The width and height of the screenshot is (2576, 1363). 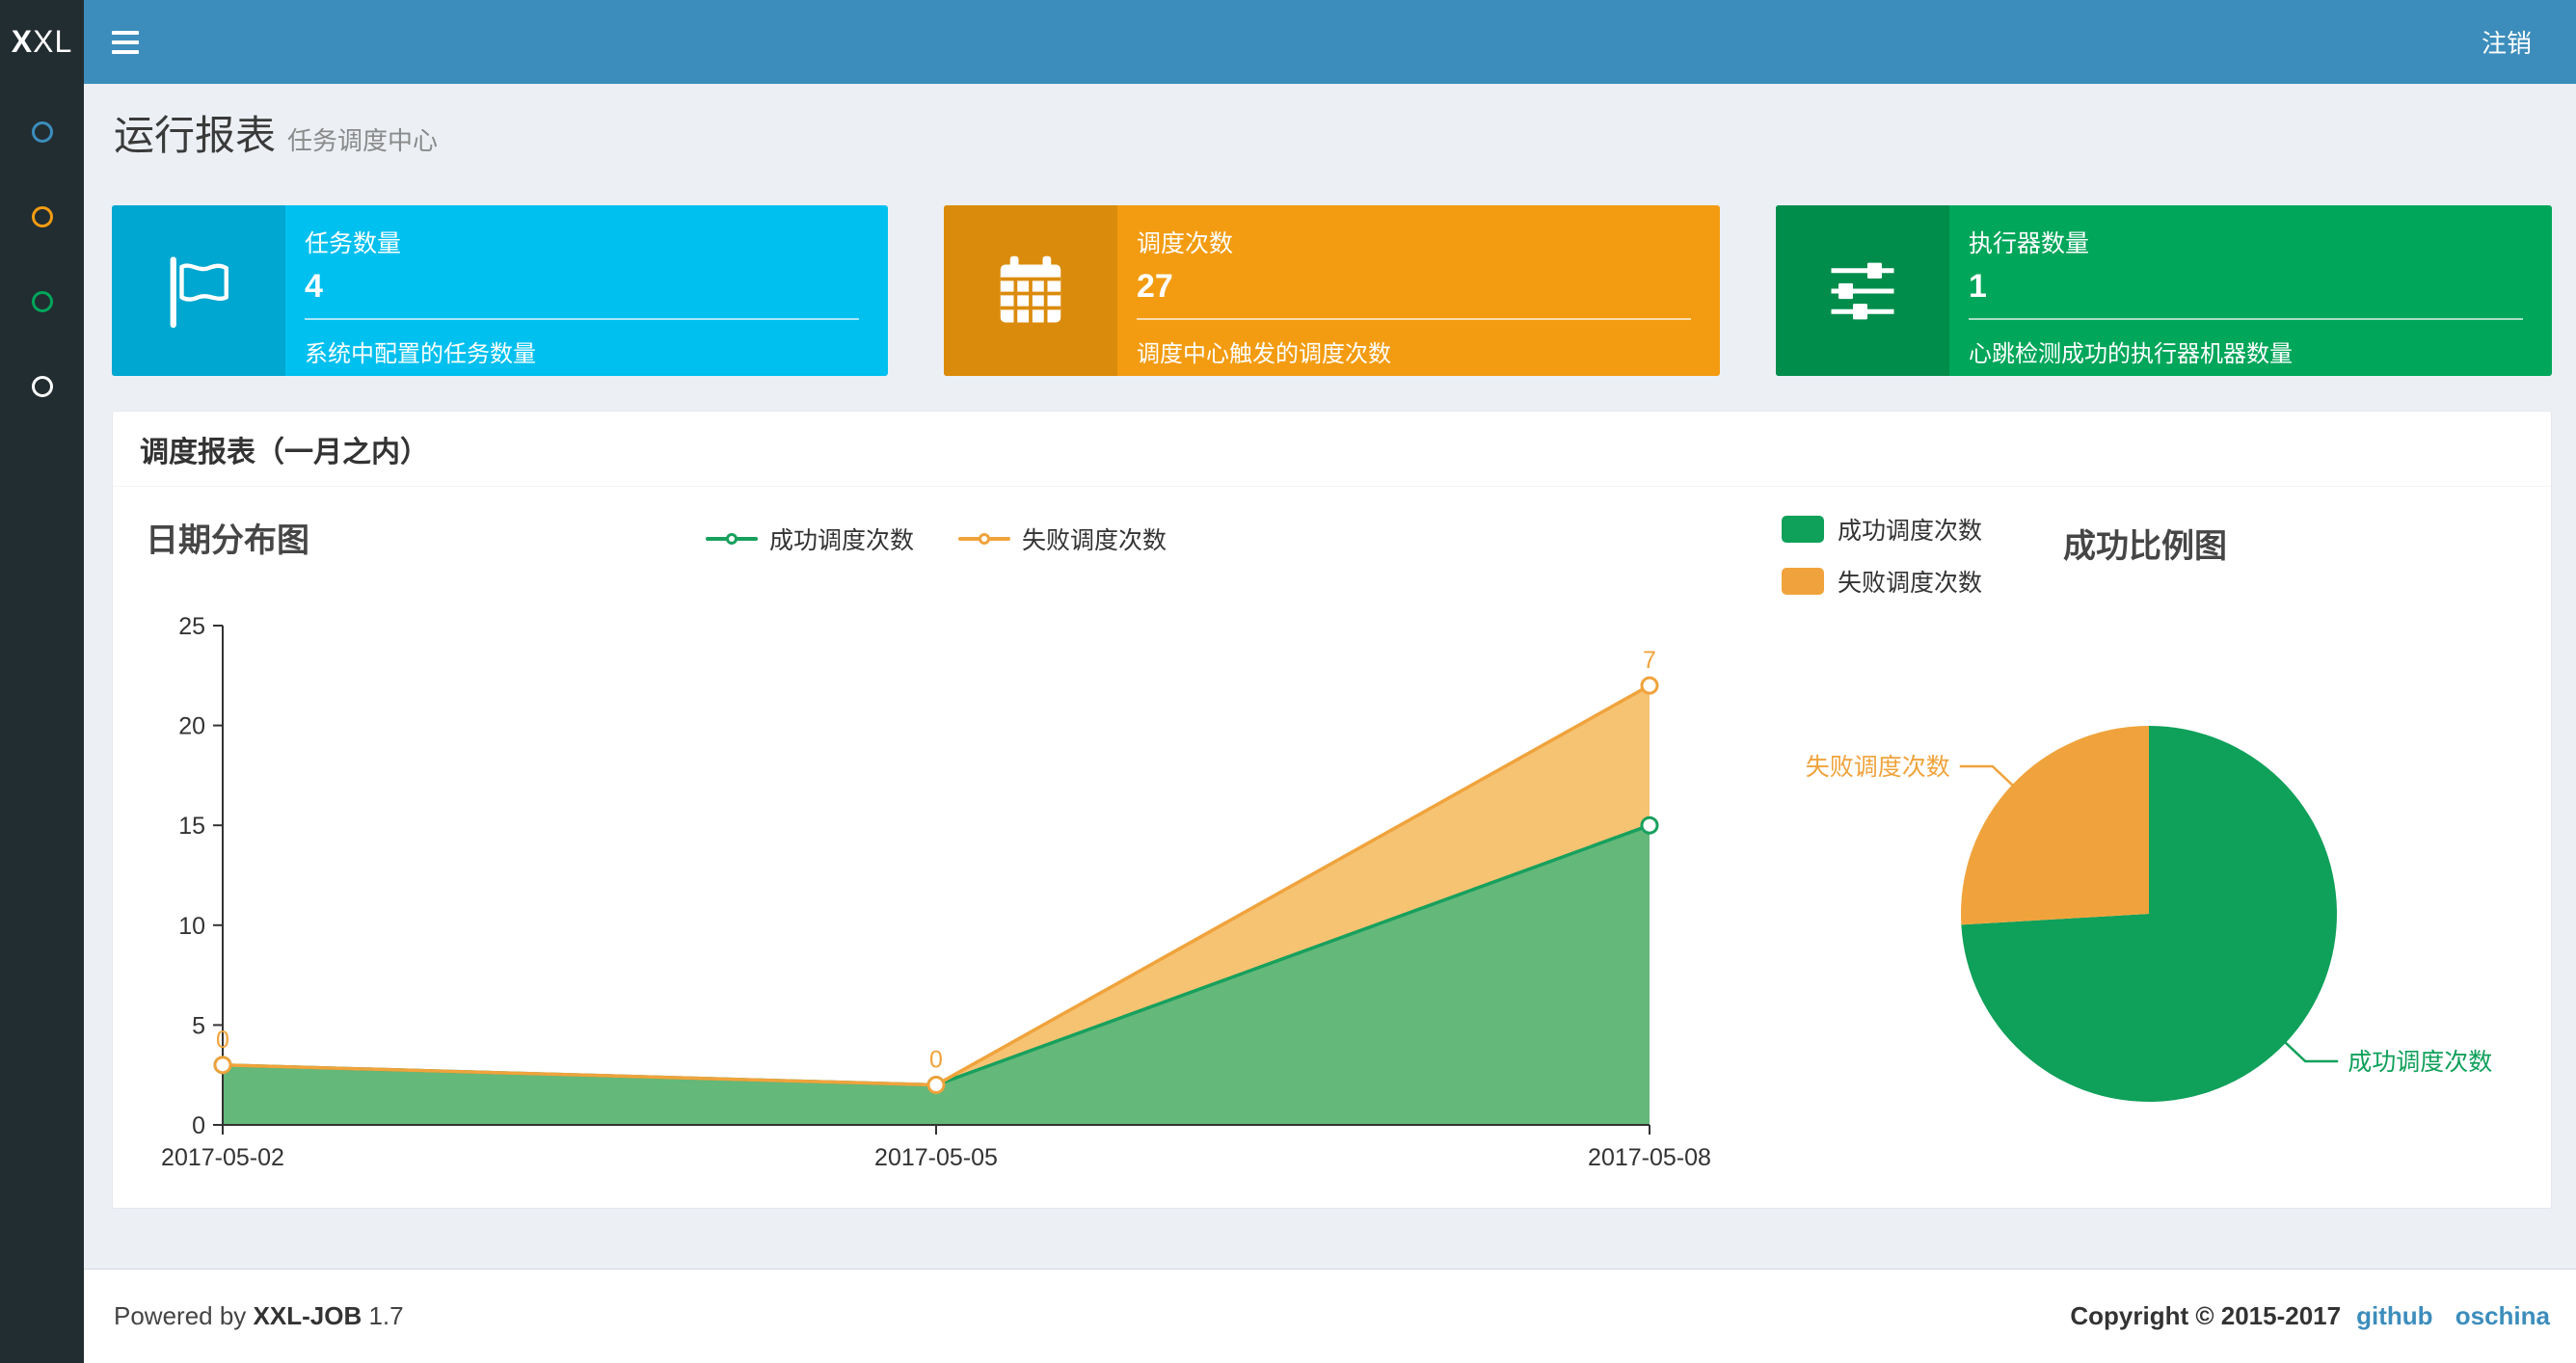 I want to click on top-navbar: X XL 注销, so click(x=1288, y=42).